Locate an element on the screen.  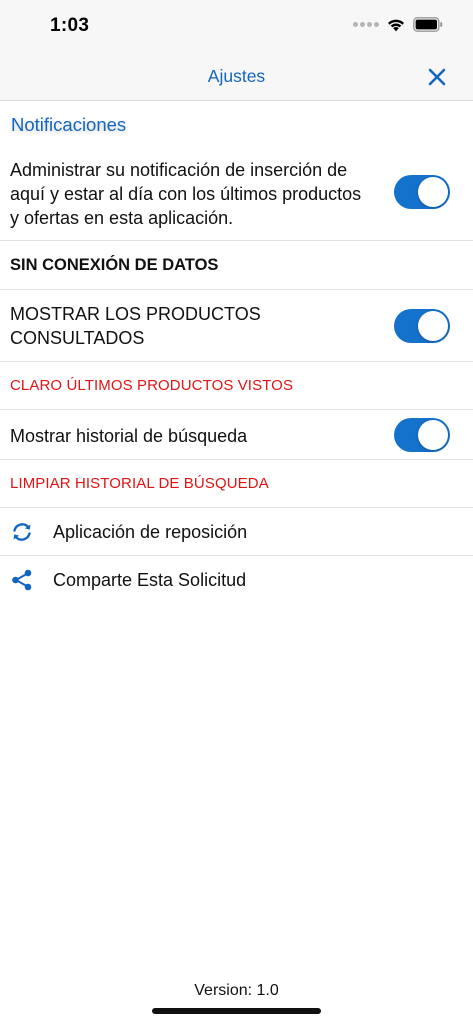
search-history-label: Mostrar historial de búsqueda is located at coordinates (129, 436).